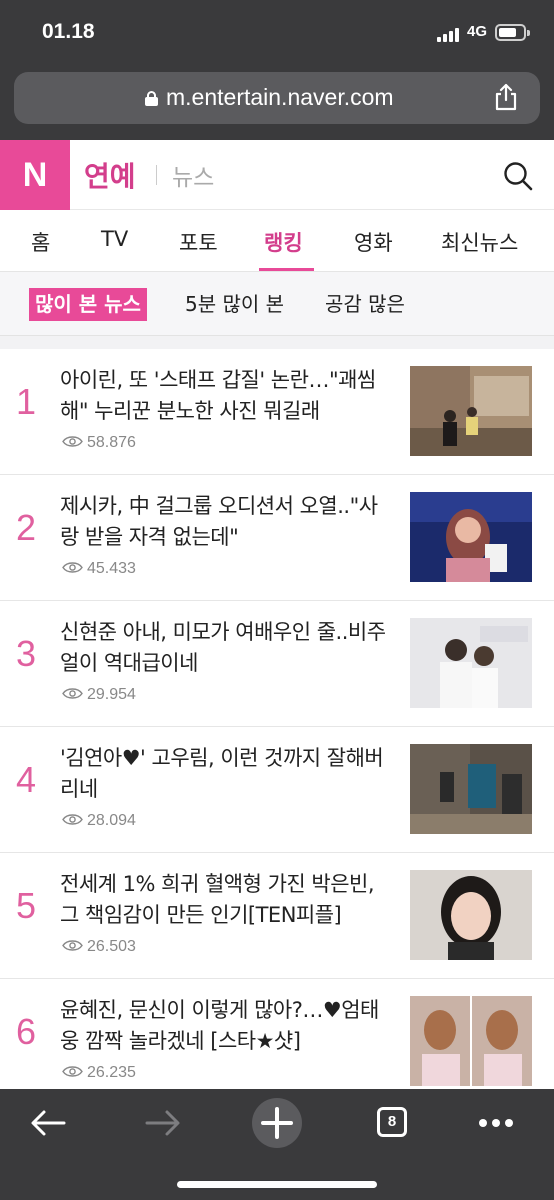 The height and width of the screenshot is (1200, 554). I want to click on rank-number: 1, so click(26, 401).